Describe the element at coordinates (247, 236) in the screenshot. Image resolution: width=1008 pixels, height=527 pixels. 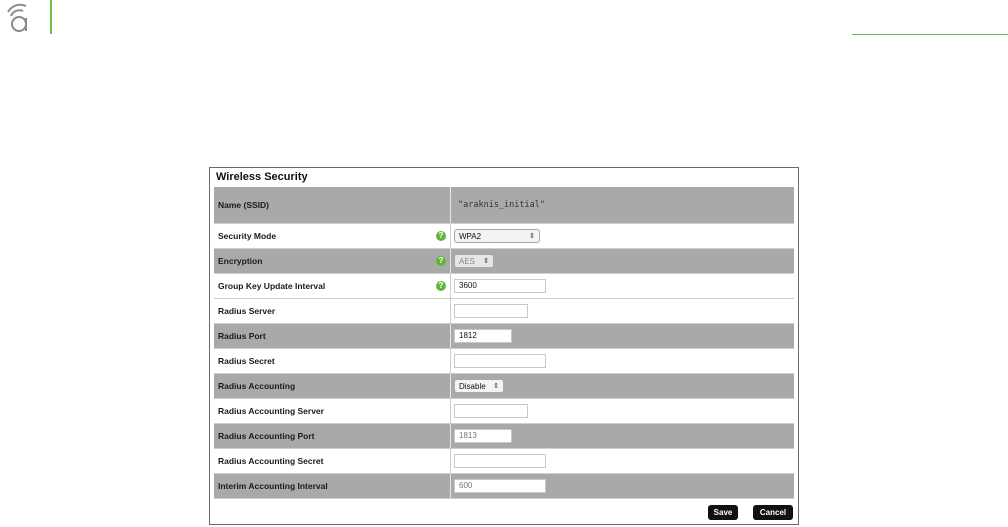
I see `security-mode-label: Security Mode` at that location.